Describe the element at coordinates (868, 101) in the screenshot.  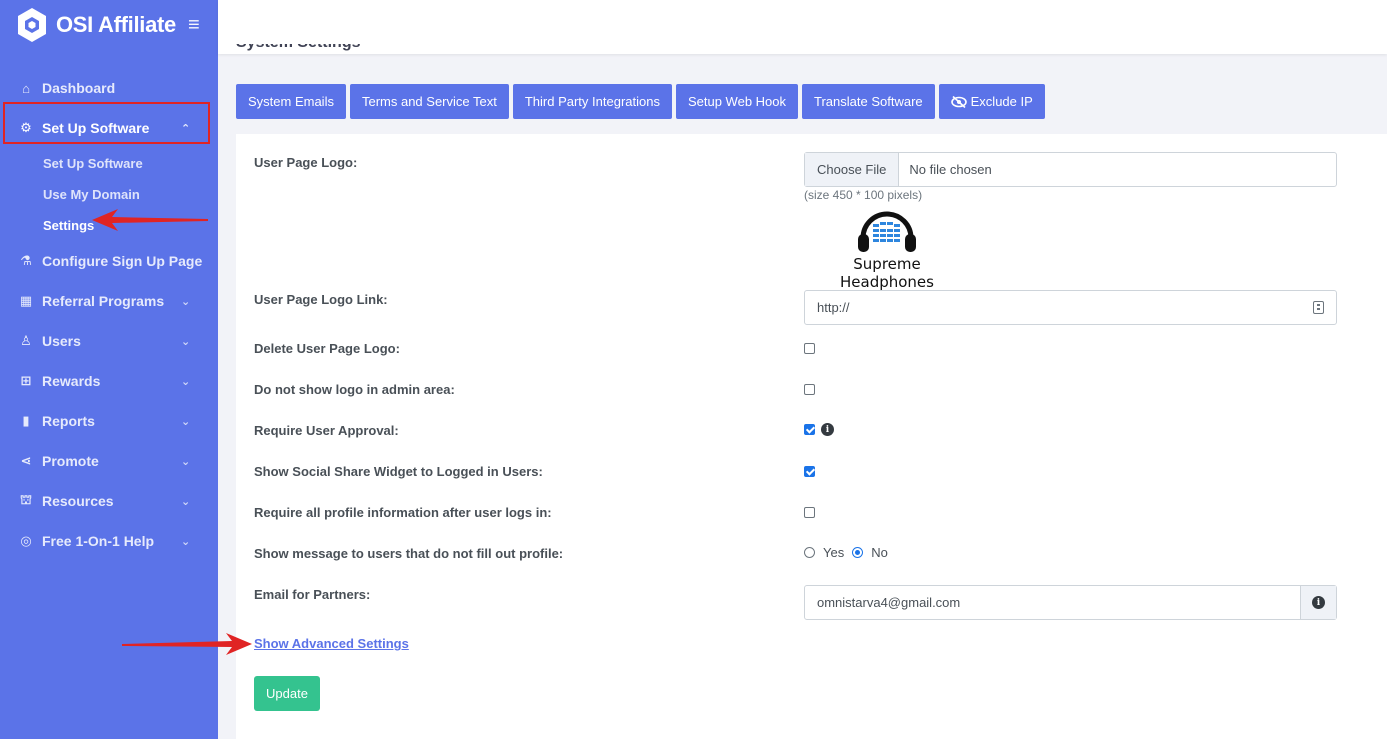
I see `tab-translate-software: Translate Software` at that location.